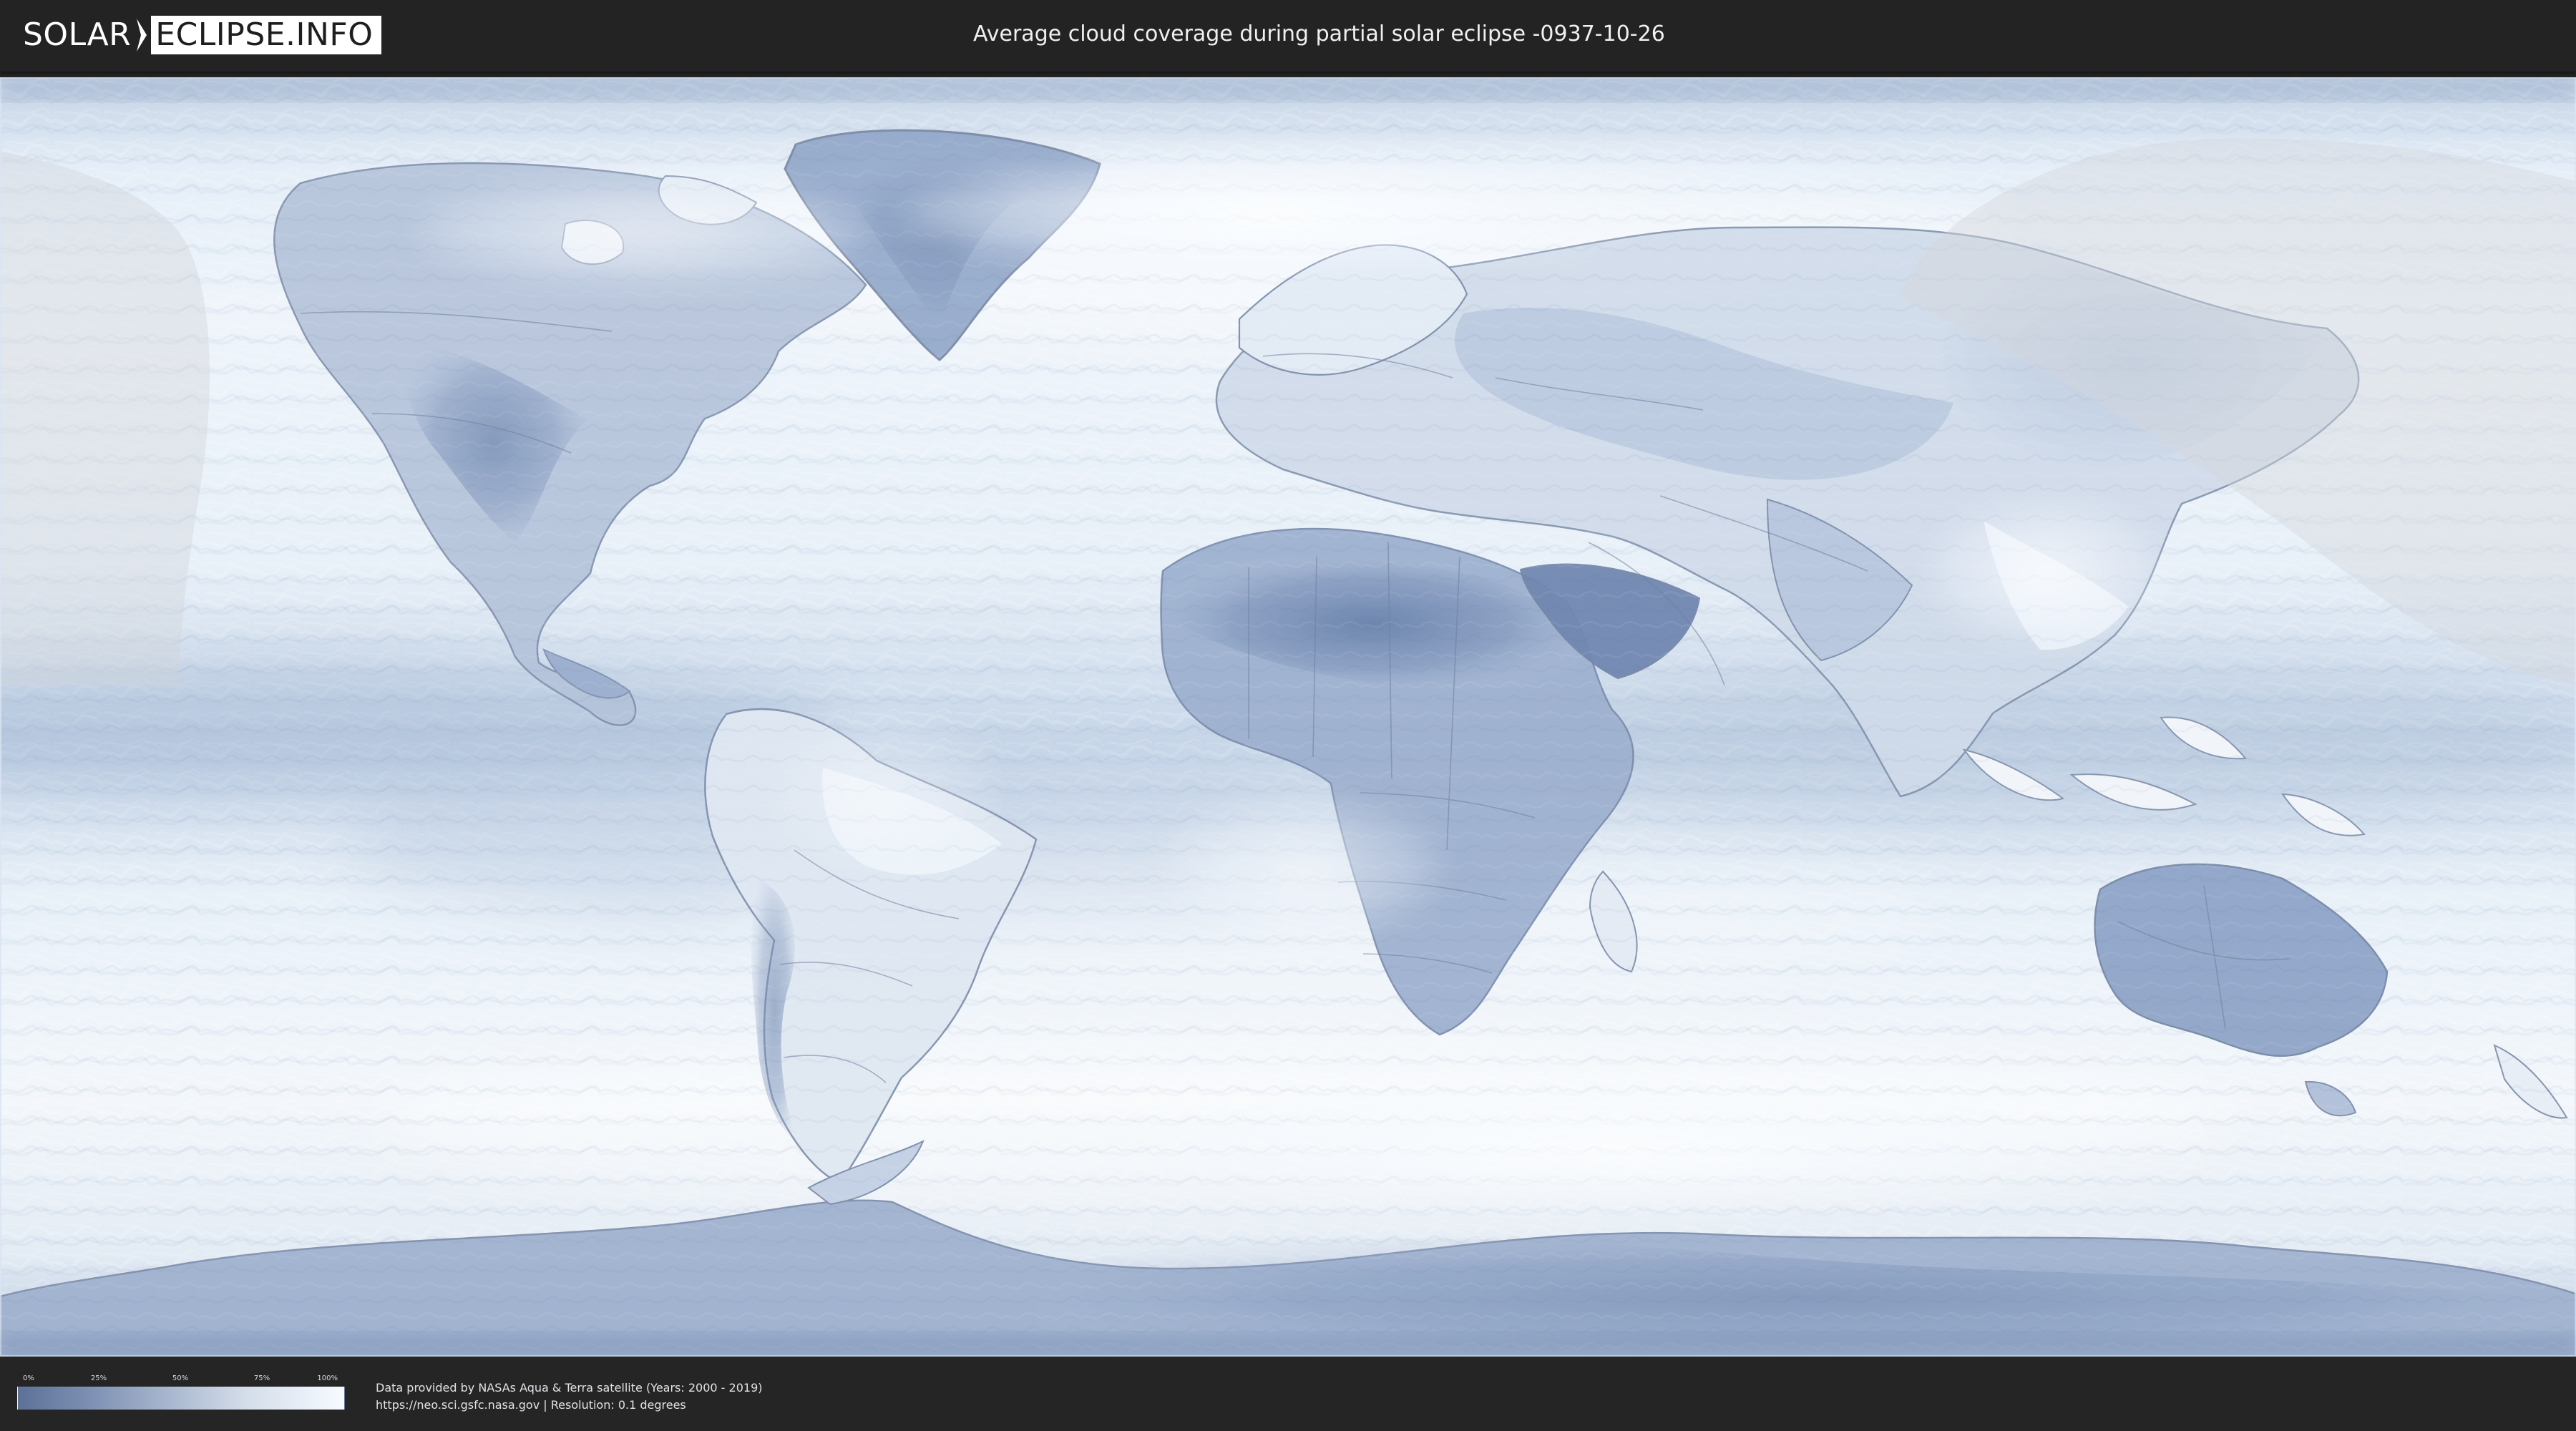 Image resolution: width=2576 pixels, height=1431 pixels. Describe the element at coordinates (98, 1378) in the screenshot. I see `legend-tick-25: 25%` at that location.